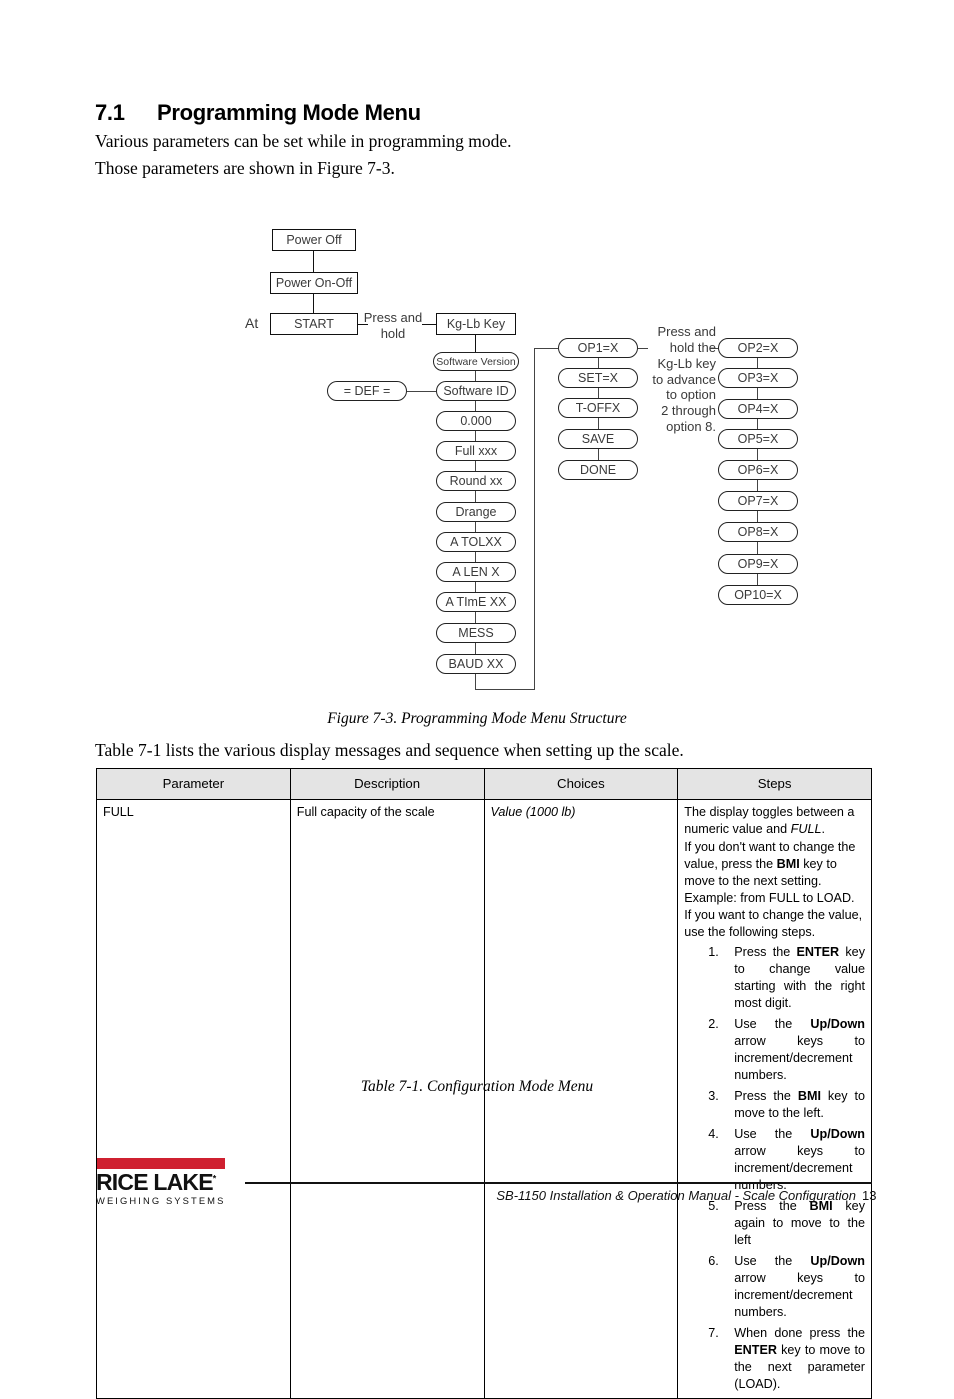 The width and height of the screenshot is (954, 1399). I want to click on cell-parameter: FULL, so click(193, 1098).